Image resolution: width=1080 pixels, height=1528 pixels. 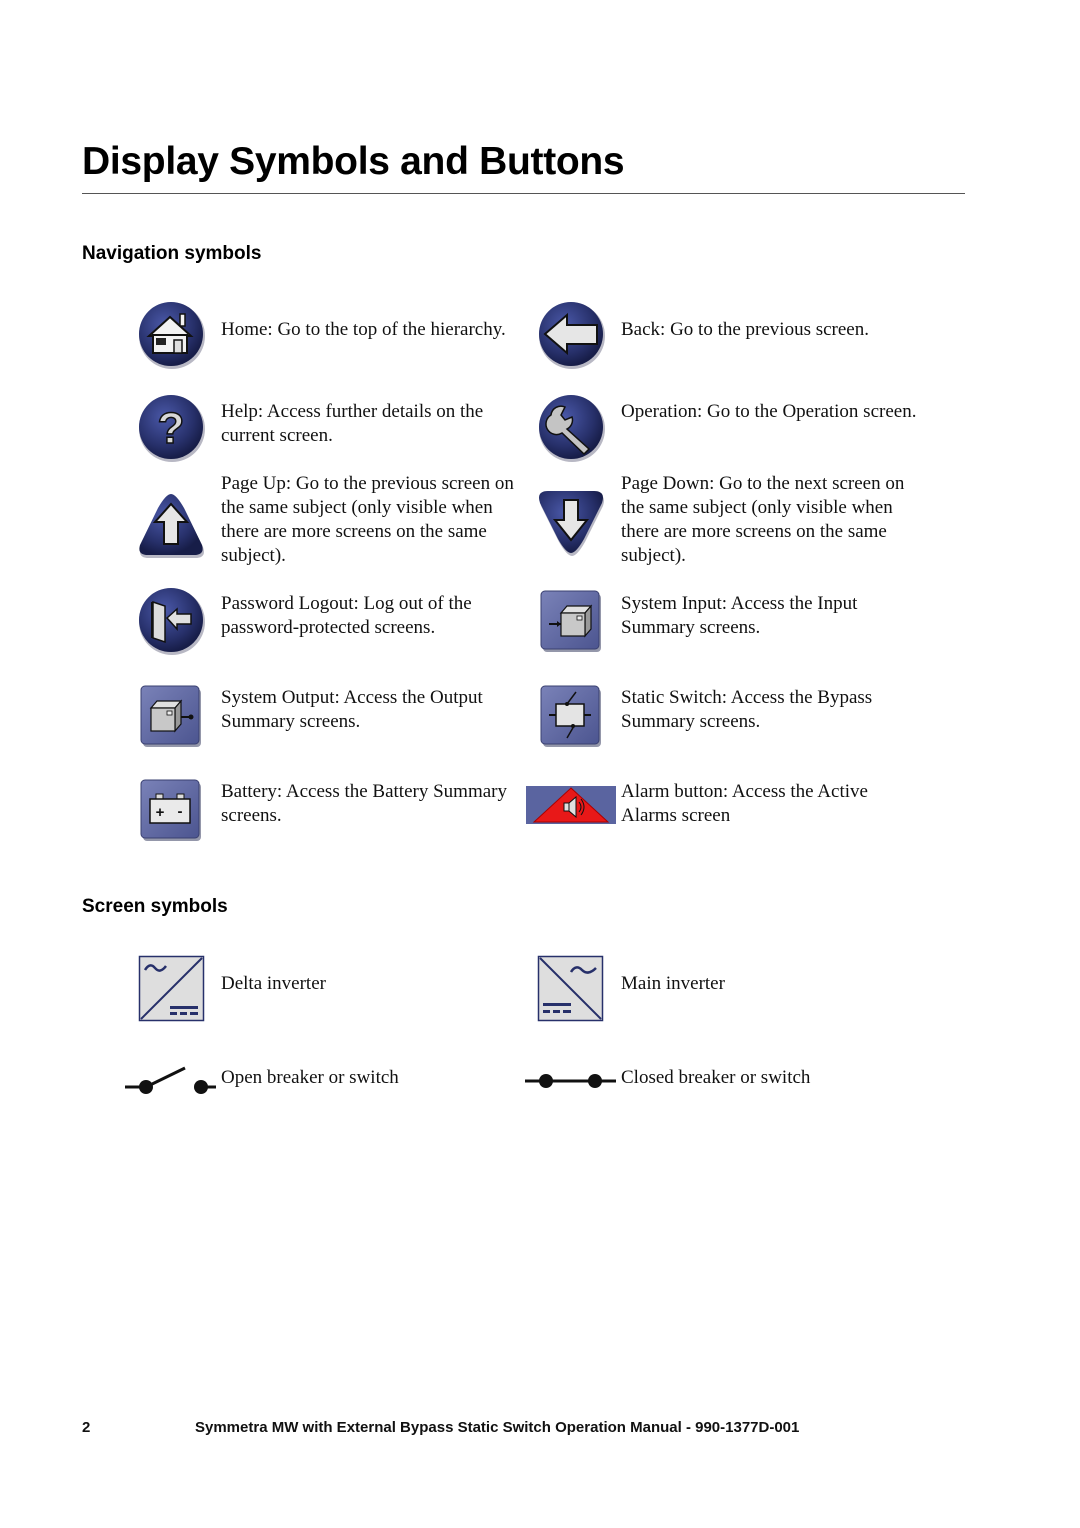 What do you see at coordinates (172, 335) in the screenshot?
I see `home-icon` at bounding box center [172, 335].